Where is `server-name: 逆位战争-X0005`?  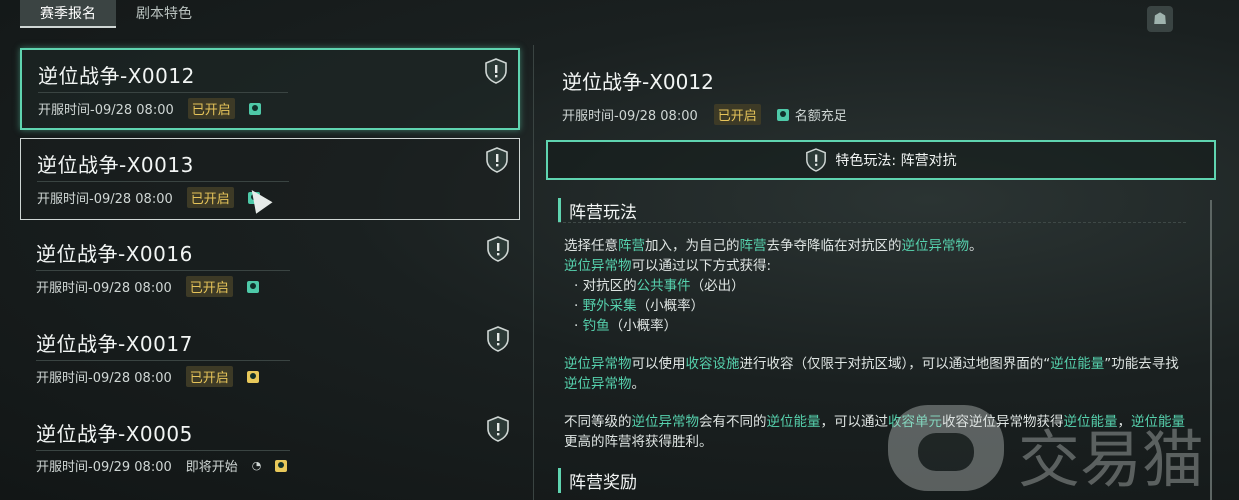
server-name: 逆位战争-X0005 is located at coordinates (114, 434).